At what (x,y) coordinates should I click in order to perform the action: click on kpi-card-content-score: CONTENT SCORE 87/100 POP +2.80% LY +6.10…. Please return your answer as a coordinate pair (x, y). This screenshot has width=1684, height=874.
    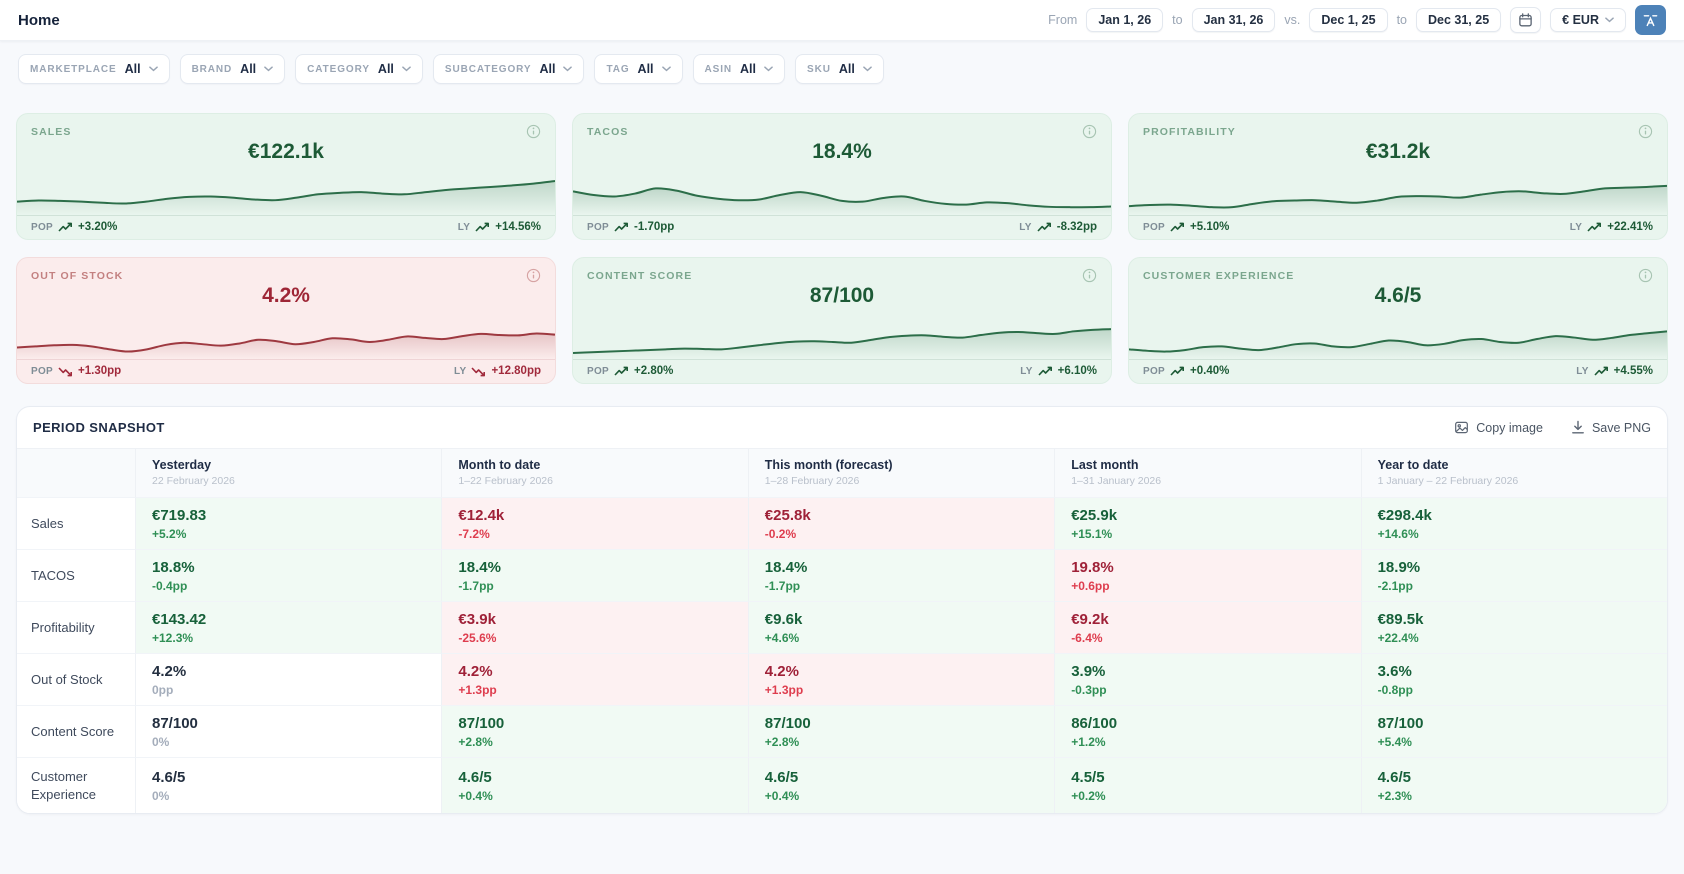
    Looking at the image, I should click on (842, 320).